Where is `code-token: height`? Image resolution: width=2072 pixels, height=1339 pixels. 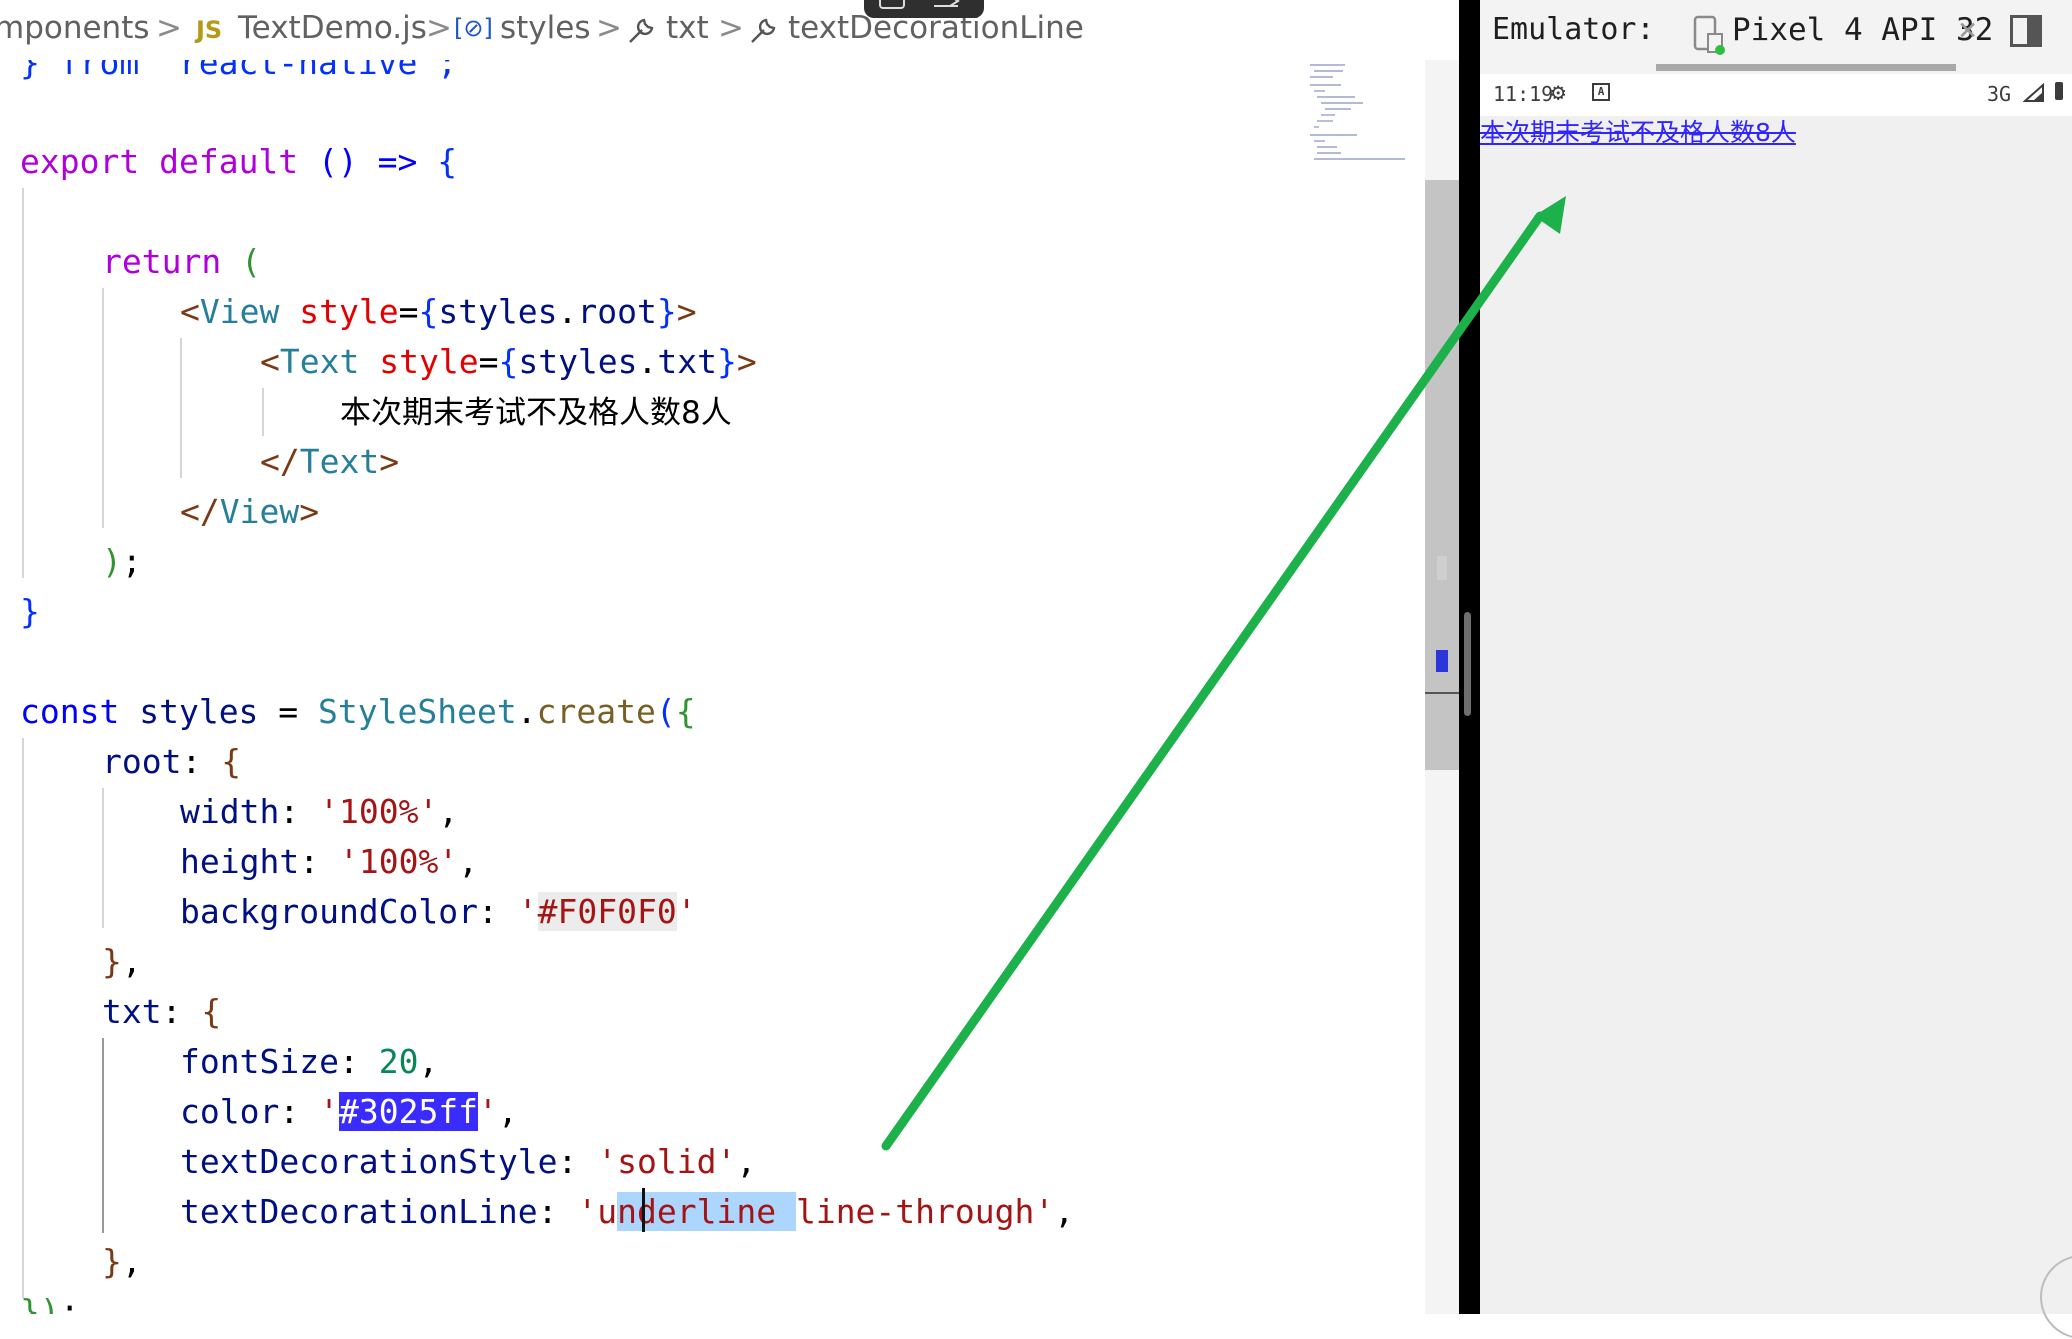
code-token: height is located at coordinates (240, 861).